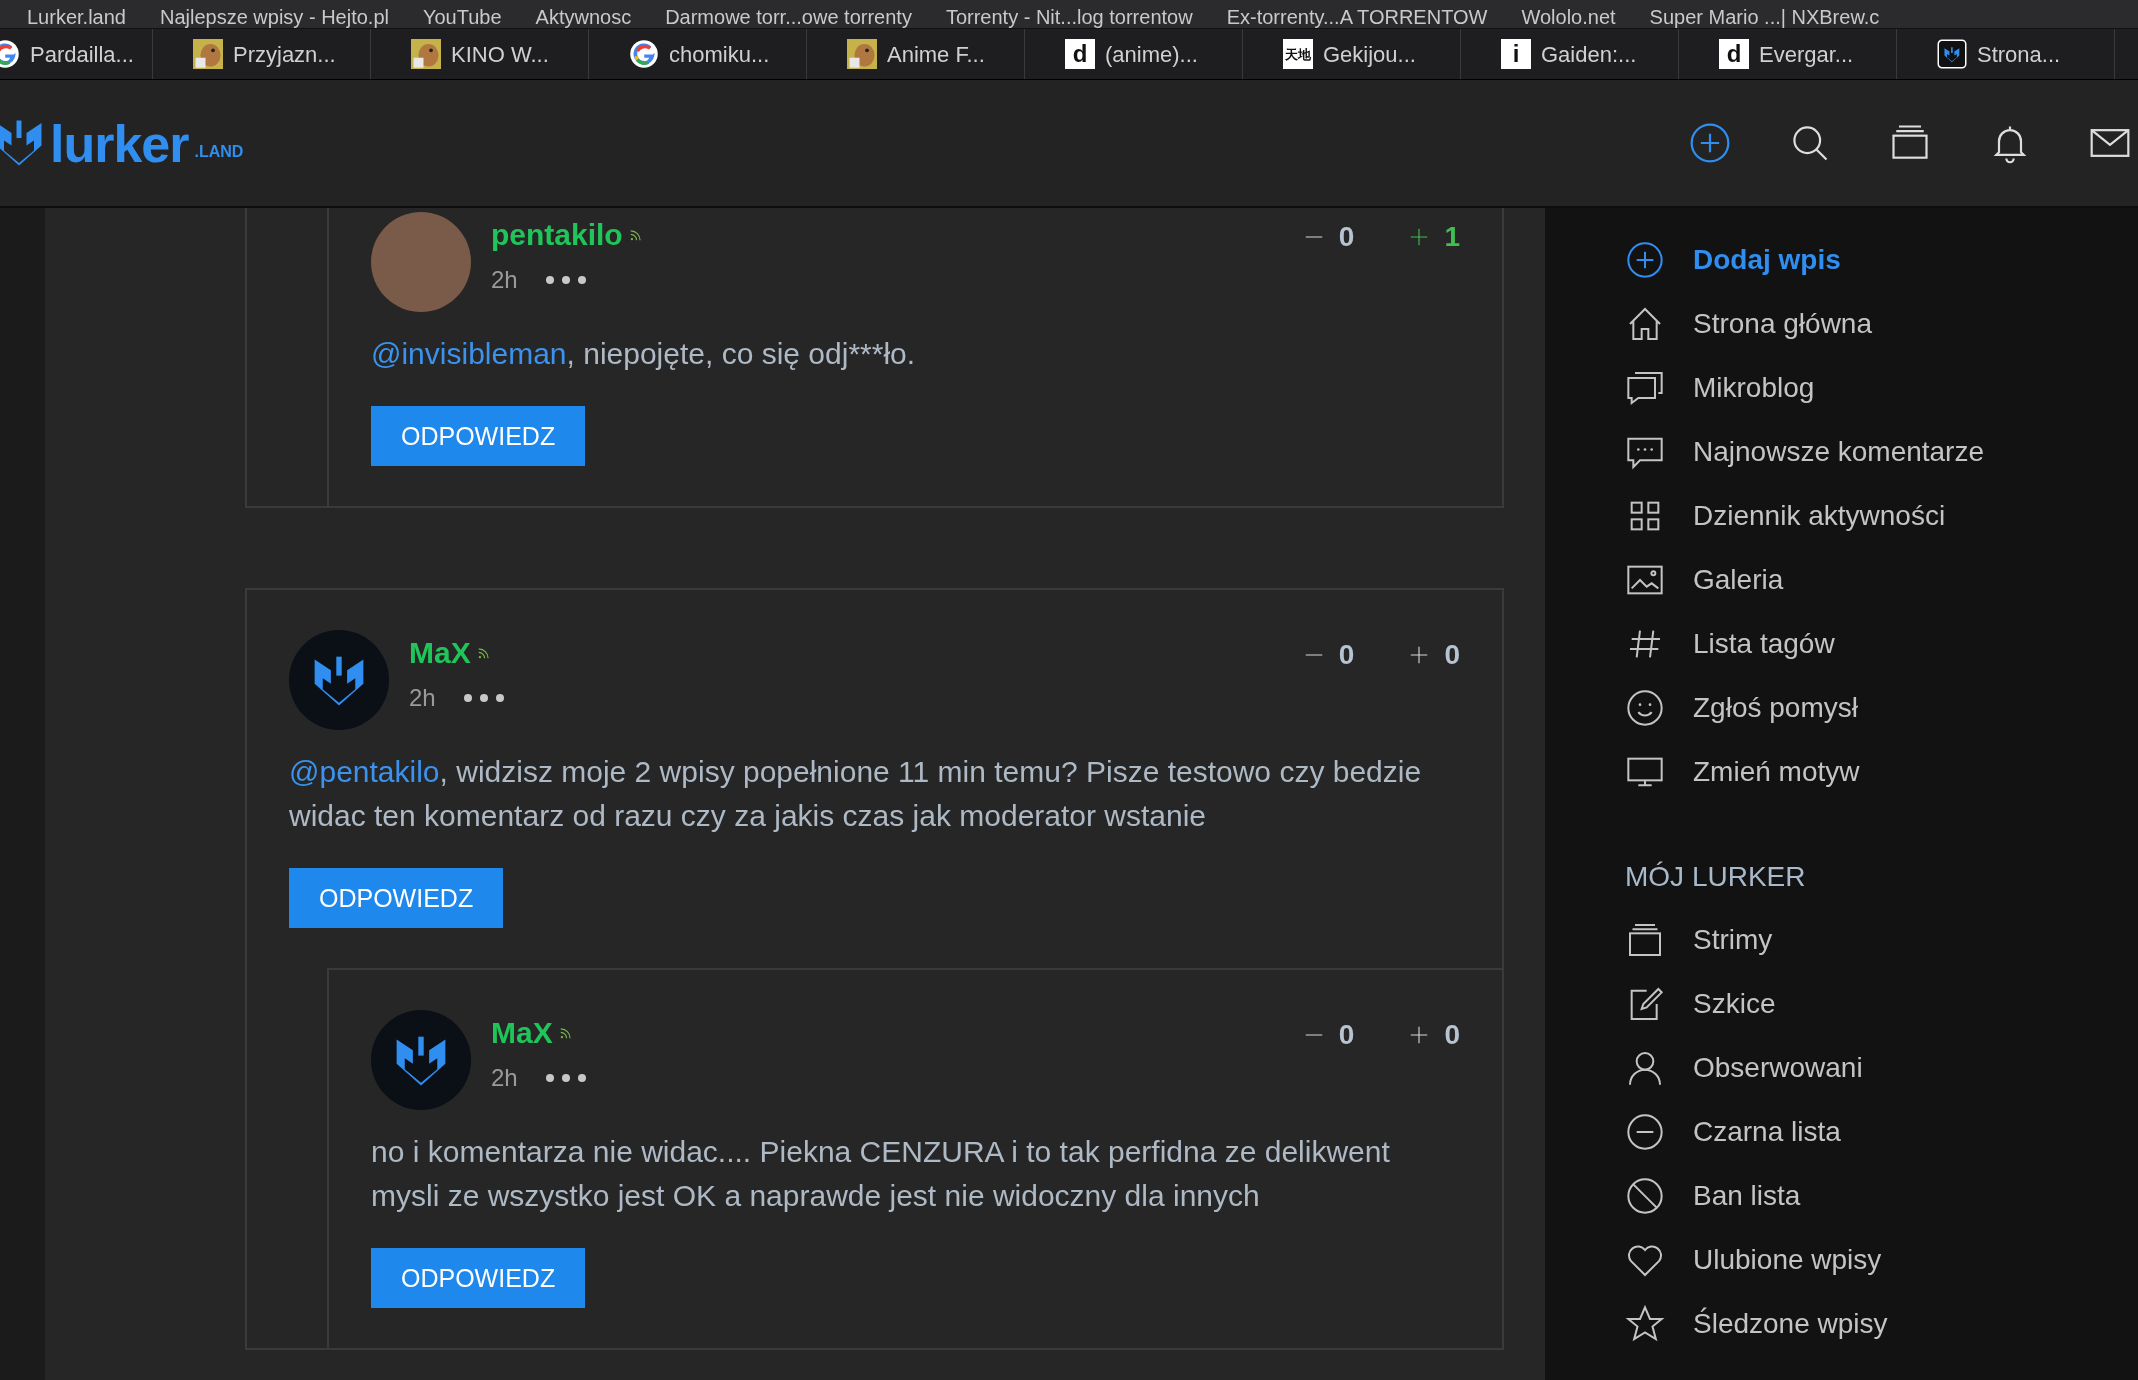  What do you see at coordinates (583, 17) in the screenshot?
I see `bookmark-link: Aktywnosc` at bounding box center [583, 17].